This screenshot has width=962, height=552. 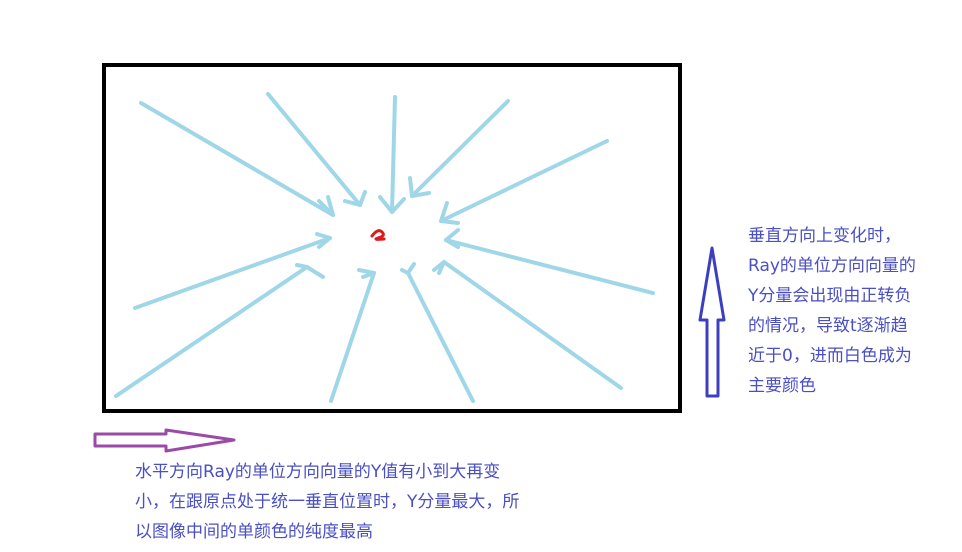 What do you see at coordinates (377, 227) in the screenshot?
I see `ray-arrowheads` at bounding box center [377, 227].